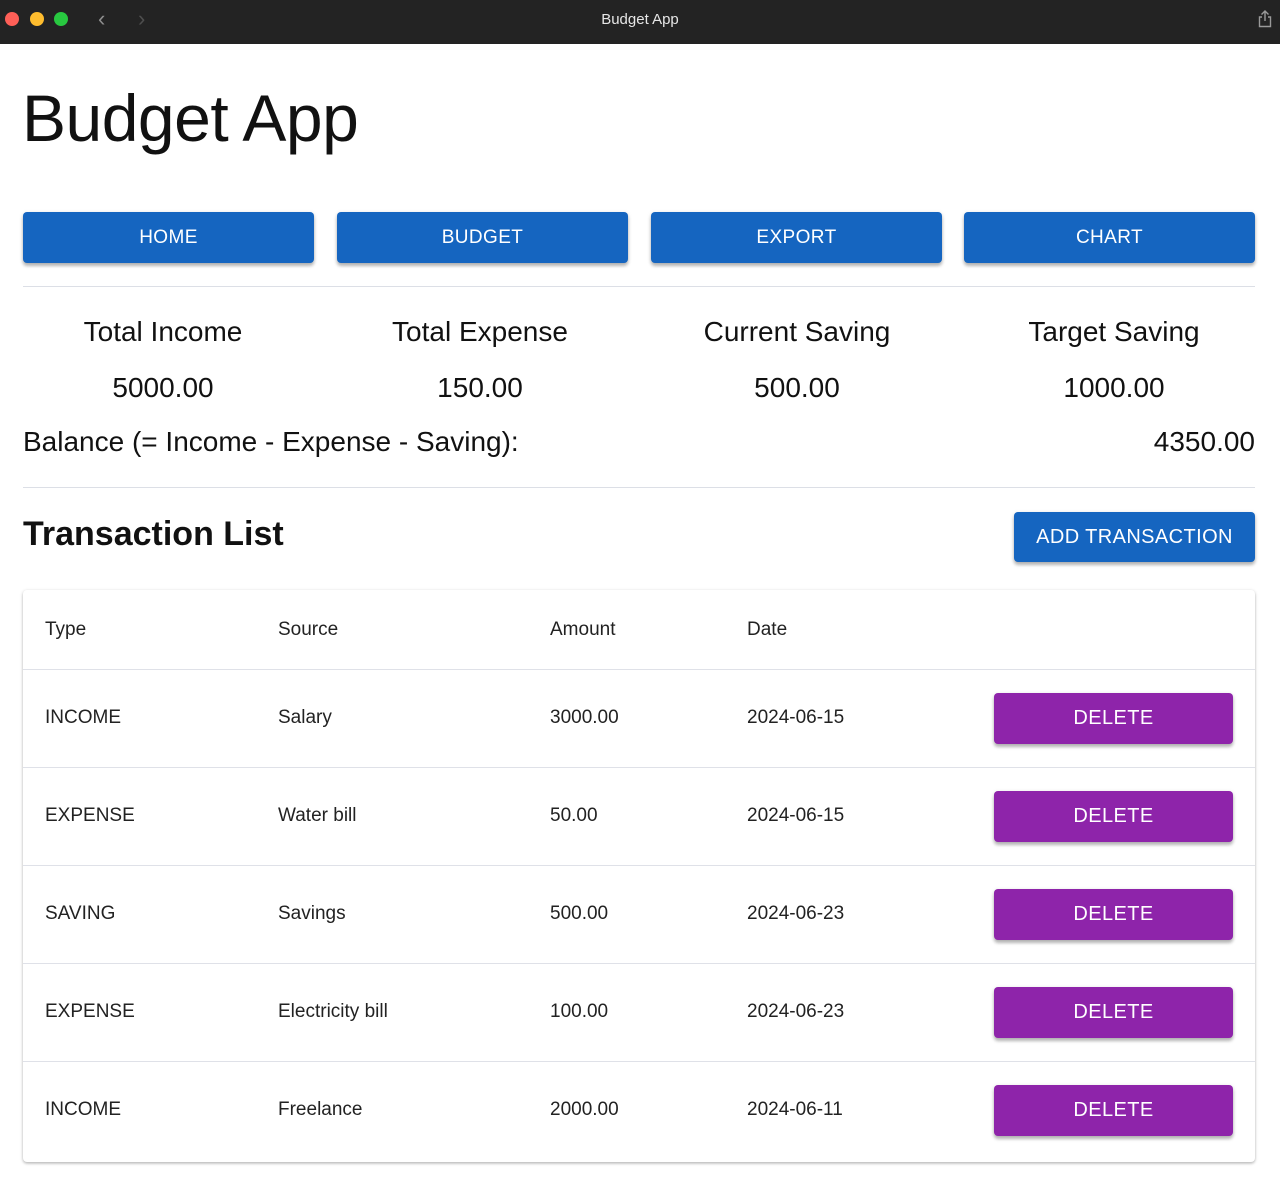 The width and height of the screenshot is (1280, 1184). What do you see at coordinates (639, 915) in the screenshot?
I see `table-row: SAVING Savings 500.00 2024-06-23 DELETE` at bounding box center [639, 915].